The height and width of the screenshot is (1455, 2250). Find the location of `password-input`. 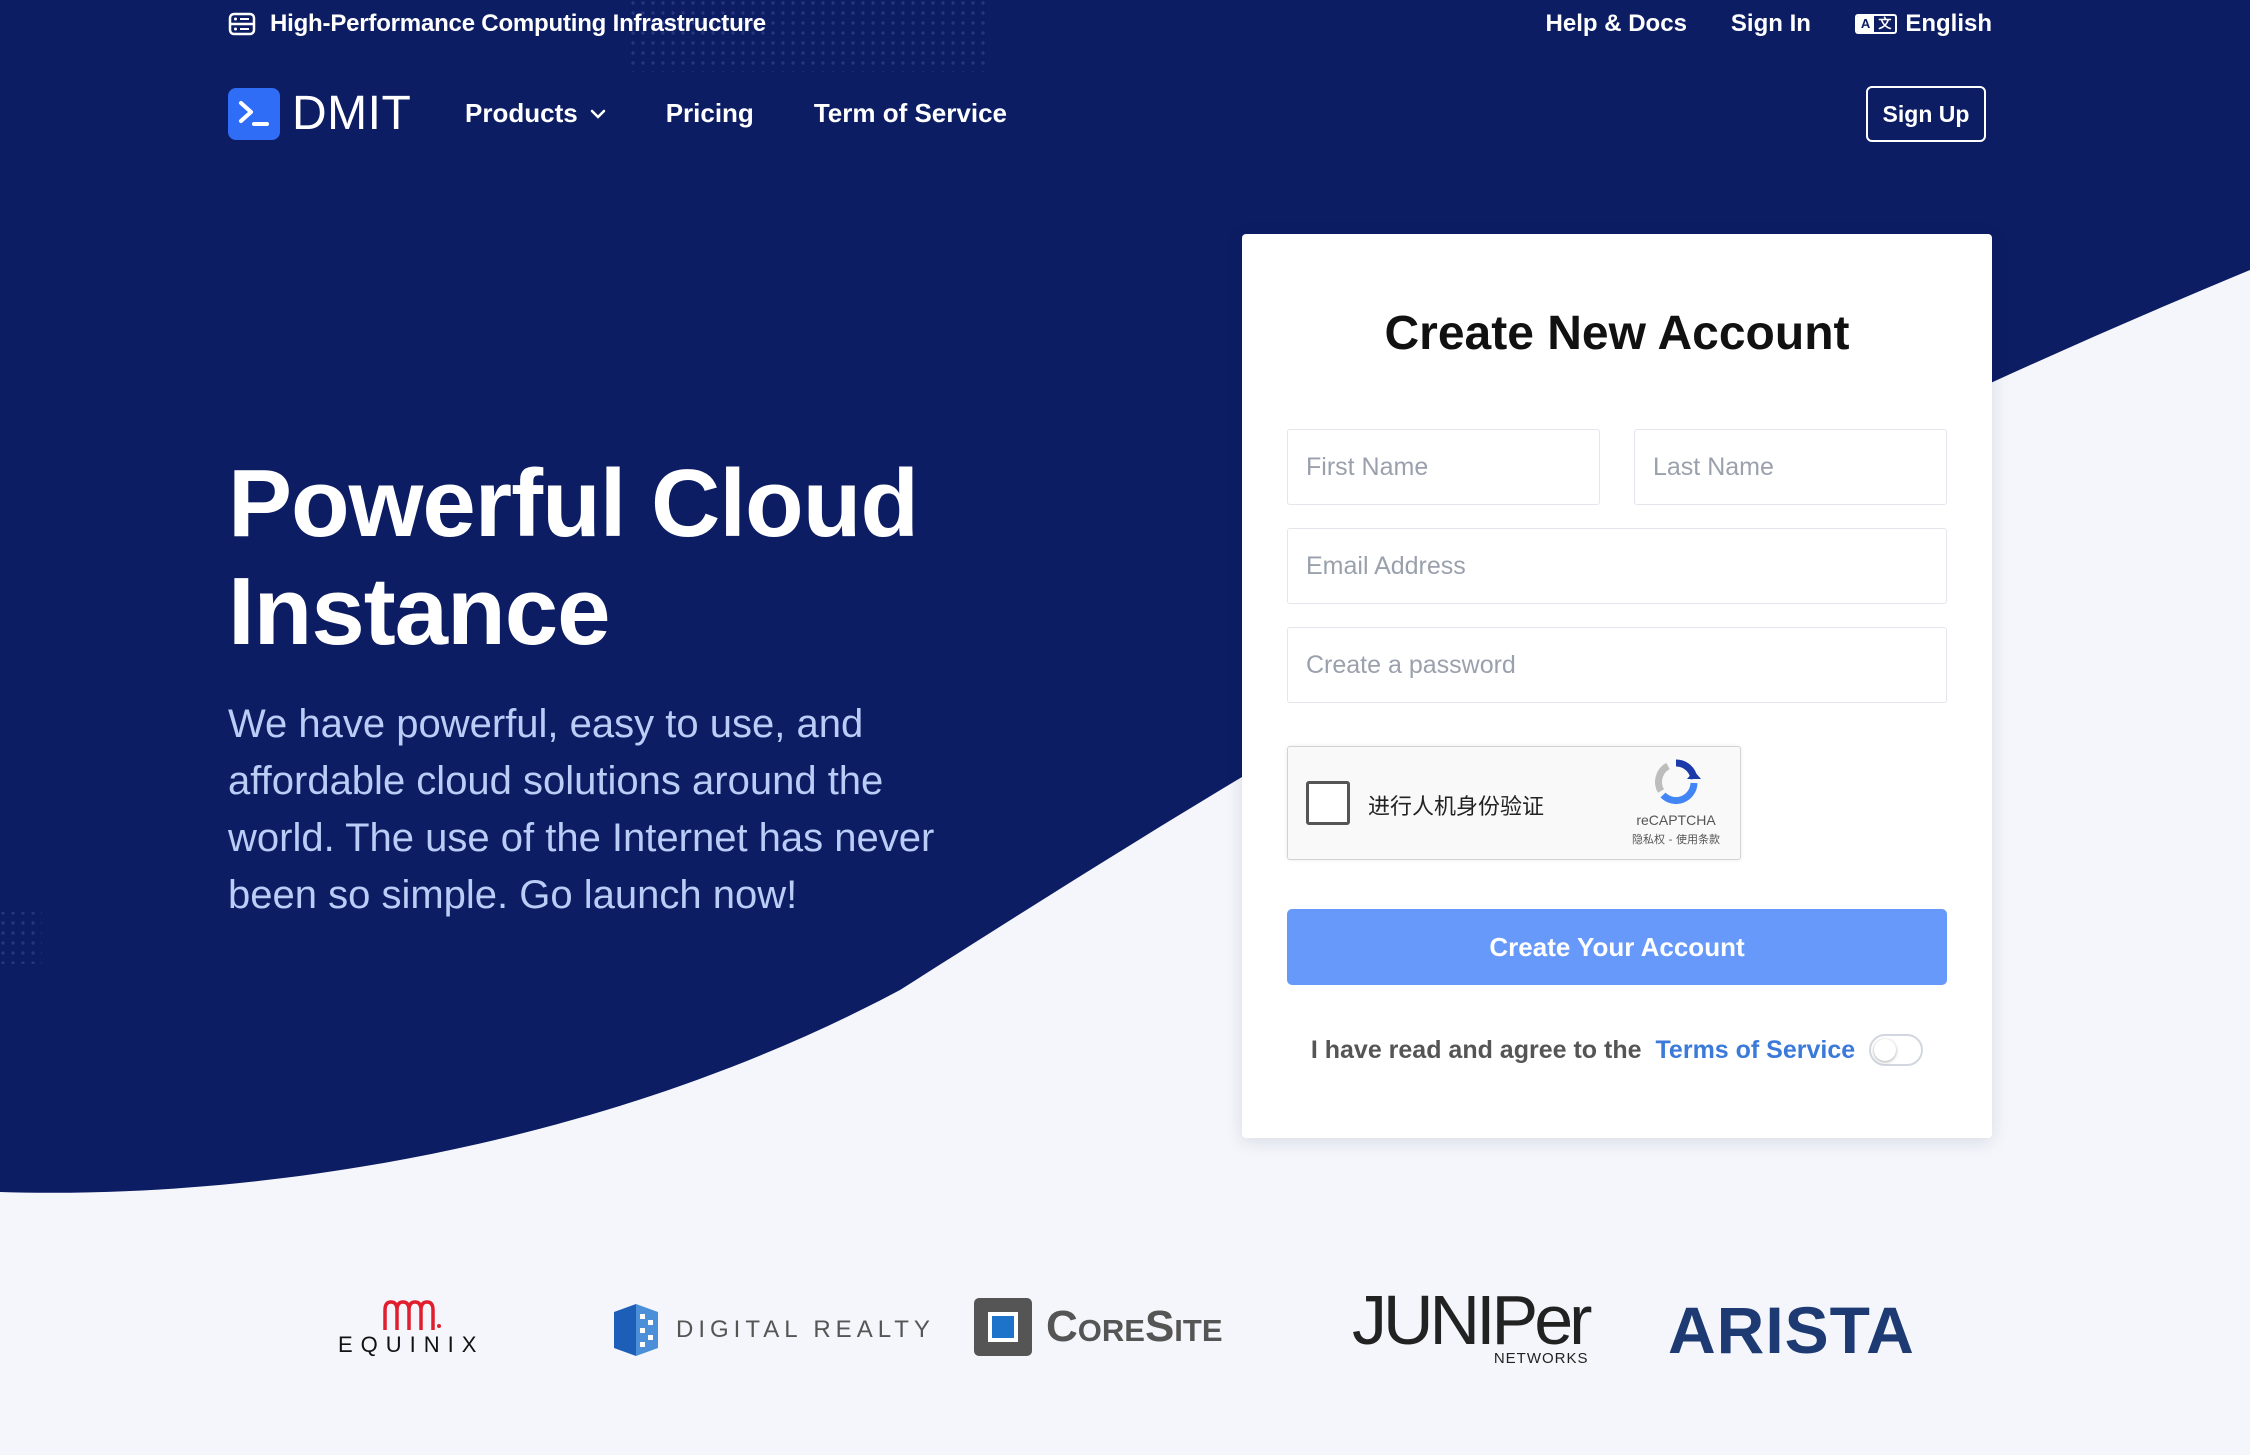

password-input is located at coordinates (1617, 665).